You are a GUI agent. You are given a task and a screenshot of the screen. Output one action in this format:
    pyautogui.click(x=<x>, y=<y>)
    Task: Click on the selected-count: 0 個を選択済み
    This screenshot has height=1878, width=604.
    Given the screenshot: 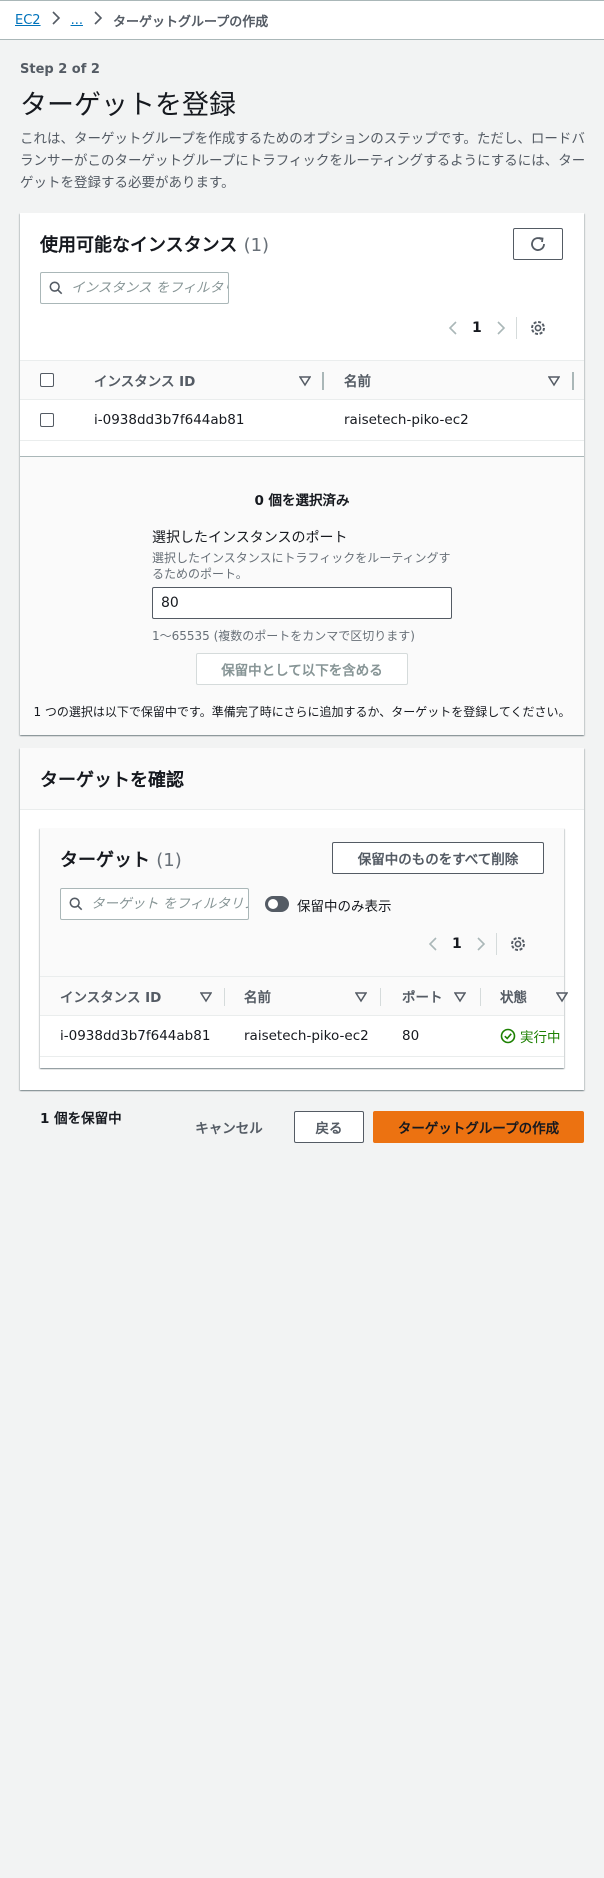 What is the action you would take?
    pyautogui.click(x=302, y=501)
    